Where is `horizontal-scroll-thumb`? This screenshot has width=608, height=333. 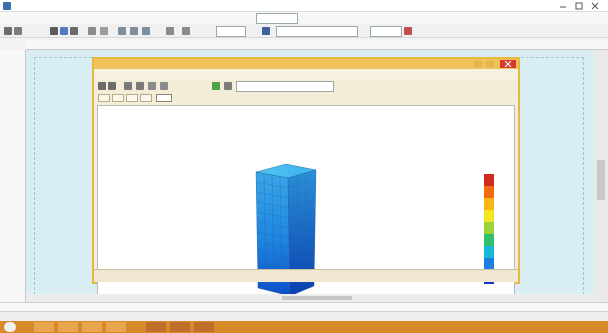 horizontal-scroll-thumb is located at coordinates (317, 298).